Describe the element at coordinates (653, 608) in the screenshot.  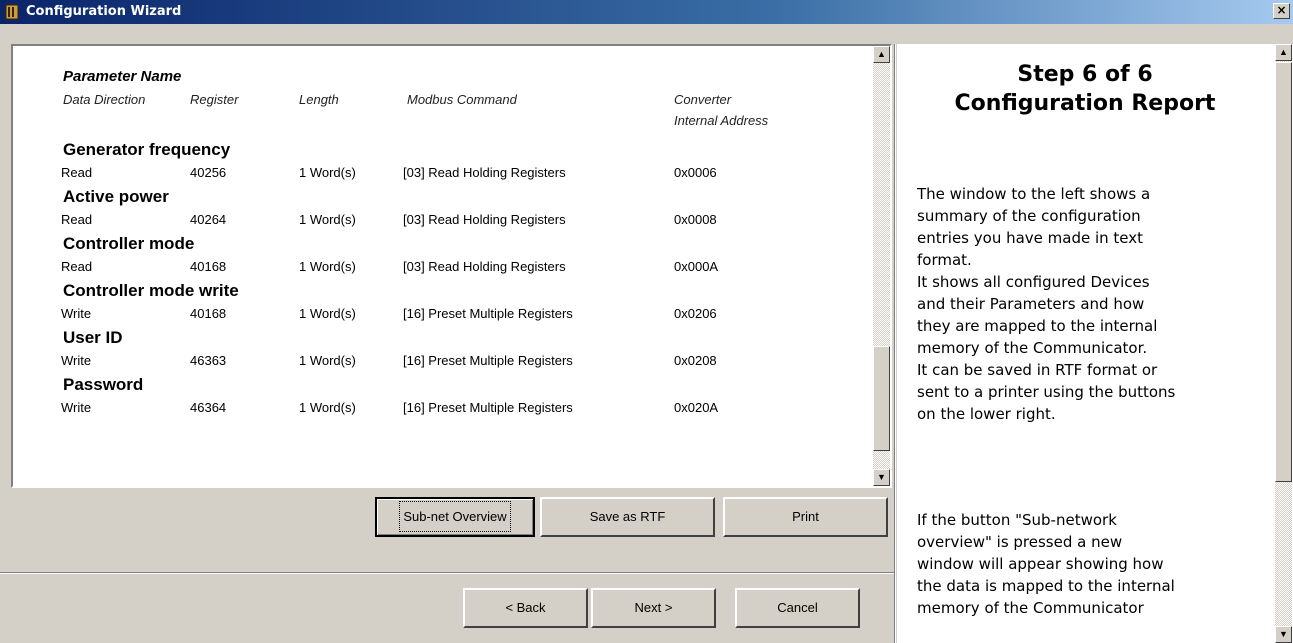
I see `next-button: Next >` at that location.